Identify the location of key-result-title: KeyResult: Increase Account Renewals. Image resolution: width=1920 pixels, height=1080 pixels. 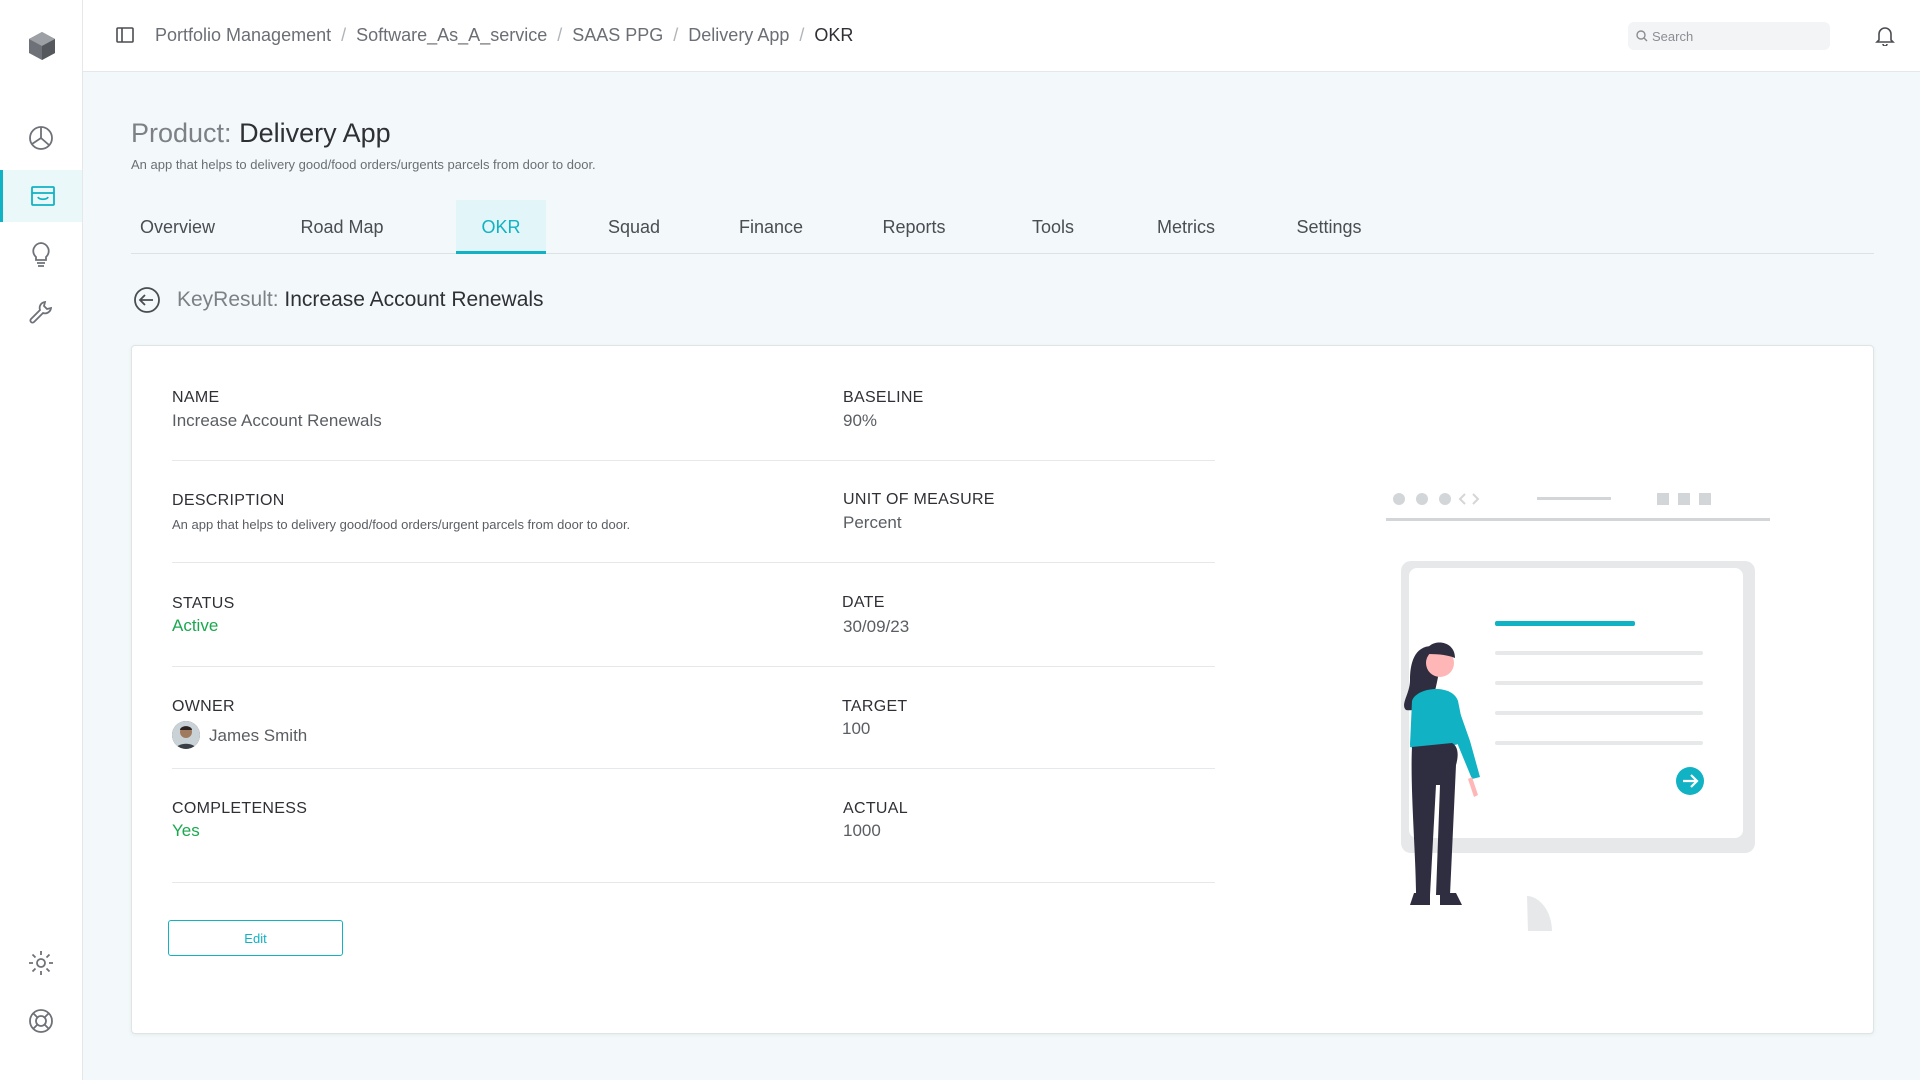
(360, 300).